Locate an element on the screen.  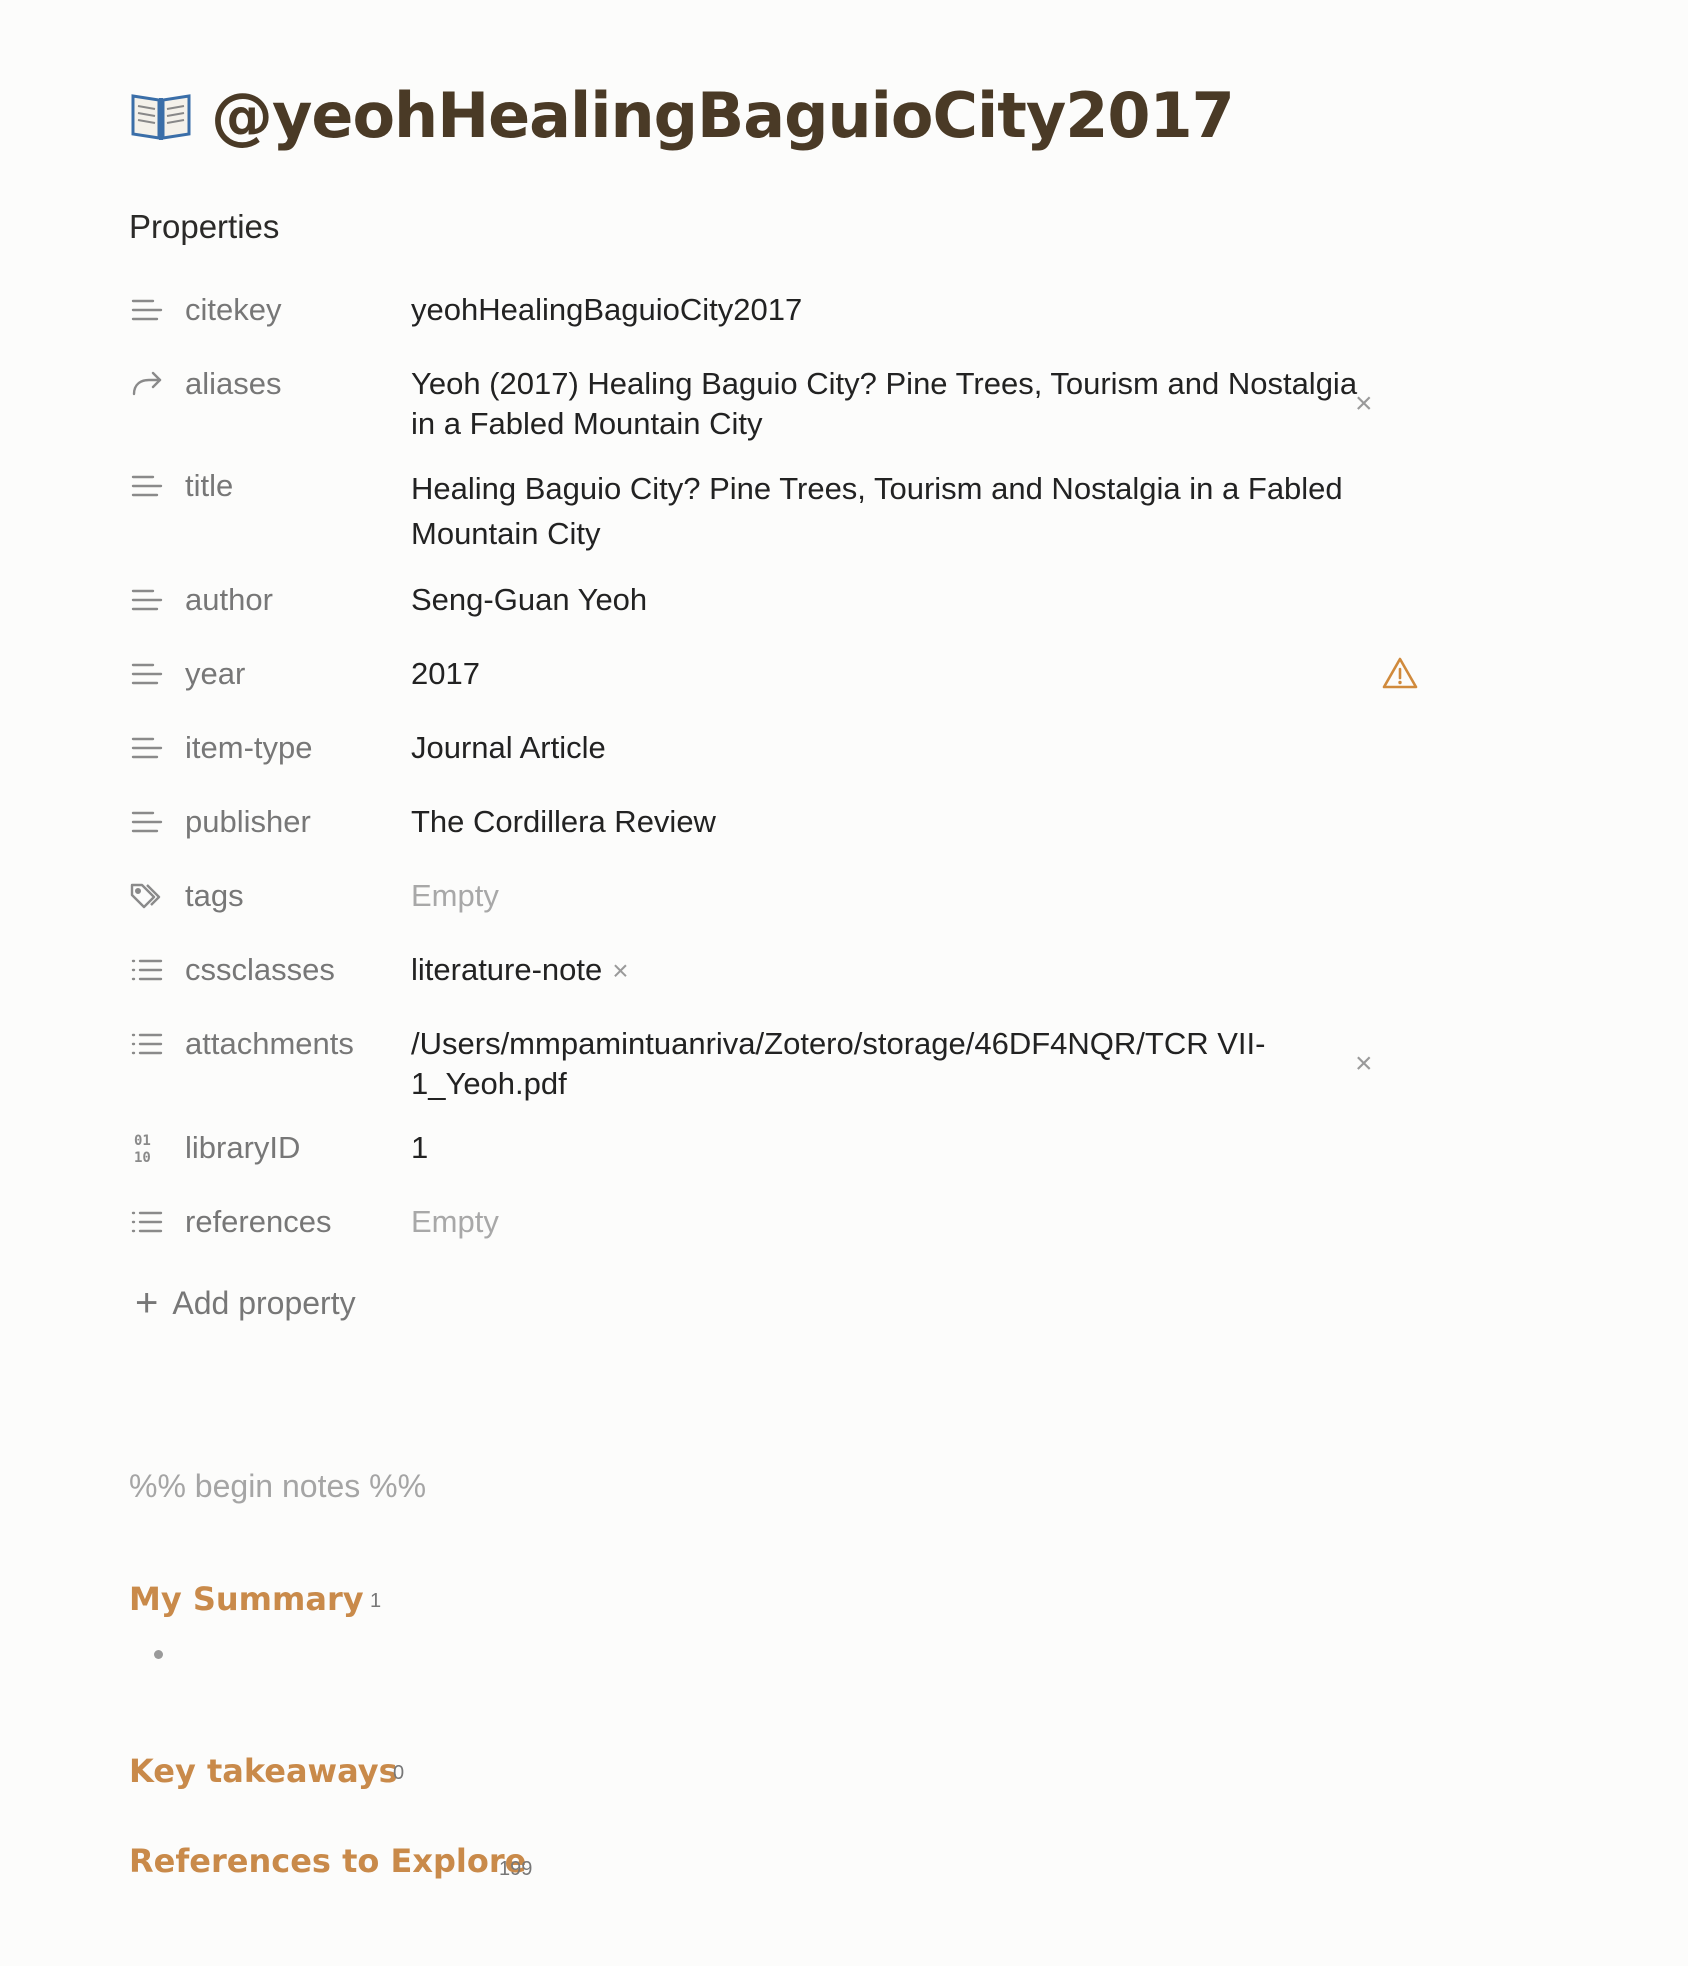
property-key: 01 10 libraryID is located at coordinates (214, 1148).